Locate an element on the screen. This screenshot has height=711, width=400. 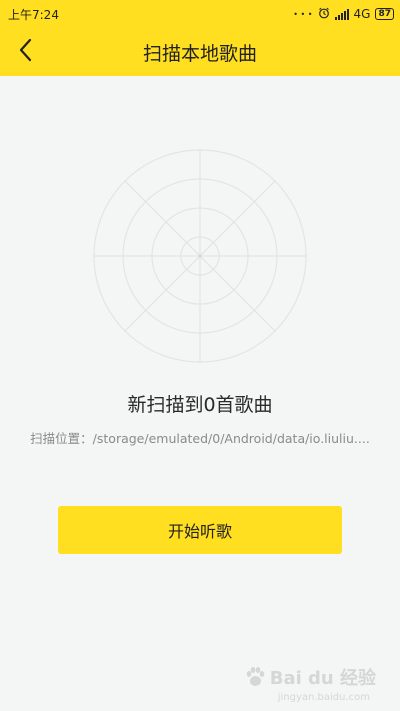
baidu-watermark-logo: Bai du 经验 is located at coordinates (310, 677).